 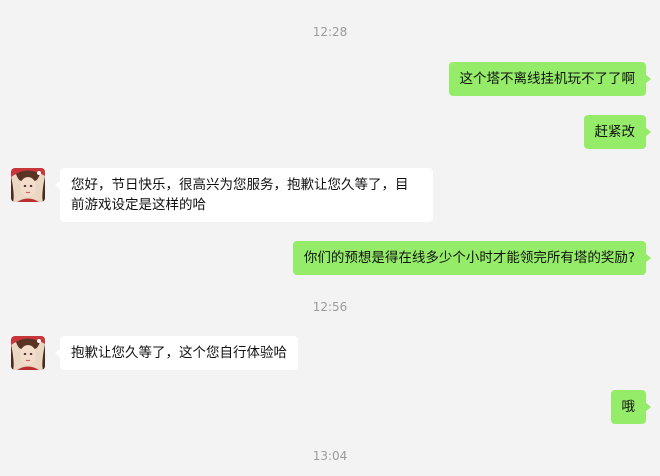 I want to click on message-bubble-outgoing: 赶紧改, so click(x=617, y=132).